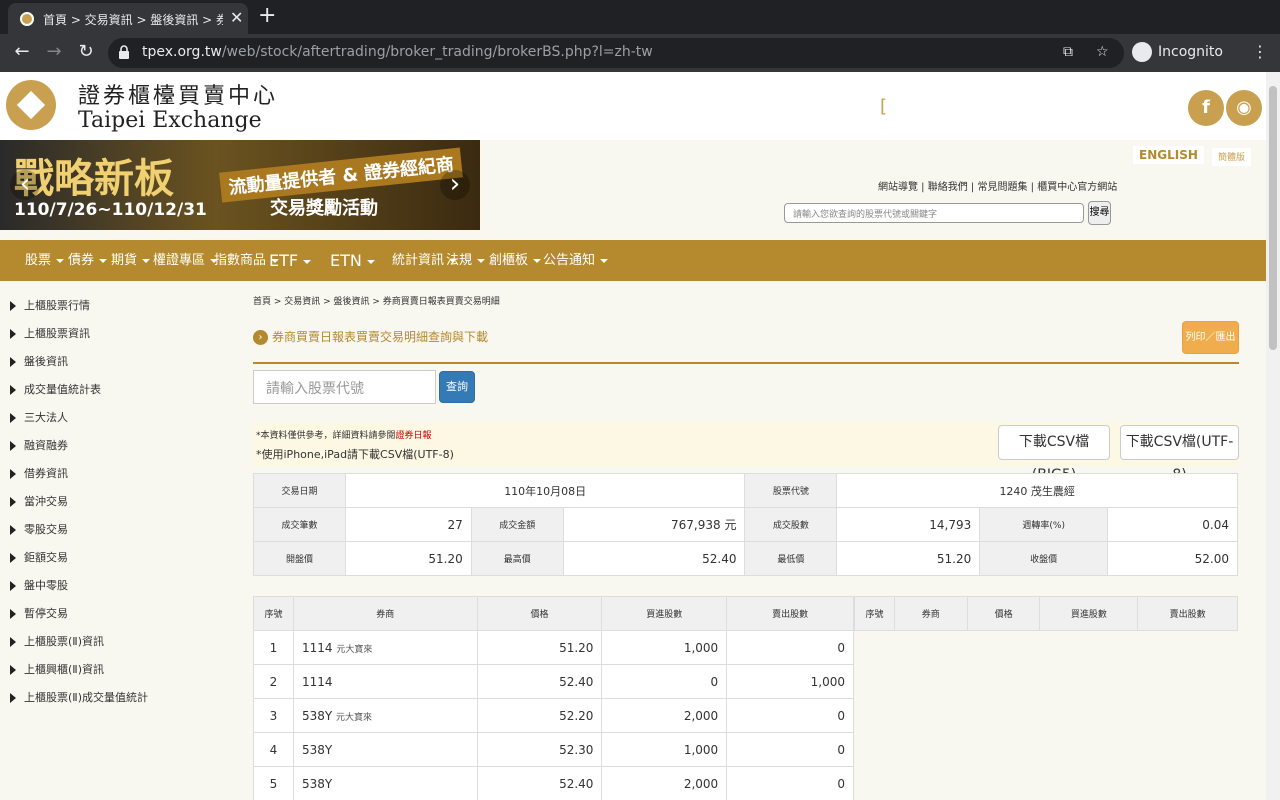  What do you see at coordinates (654, 558) in the screenshot?
I see `high-value: 52.40` at bounding box center [654, 558].